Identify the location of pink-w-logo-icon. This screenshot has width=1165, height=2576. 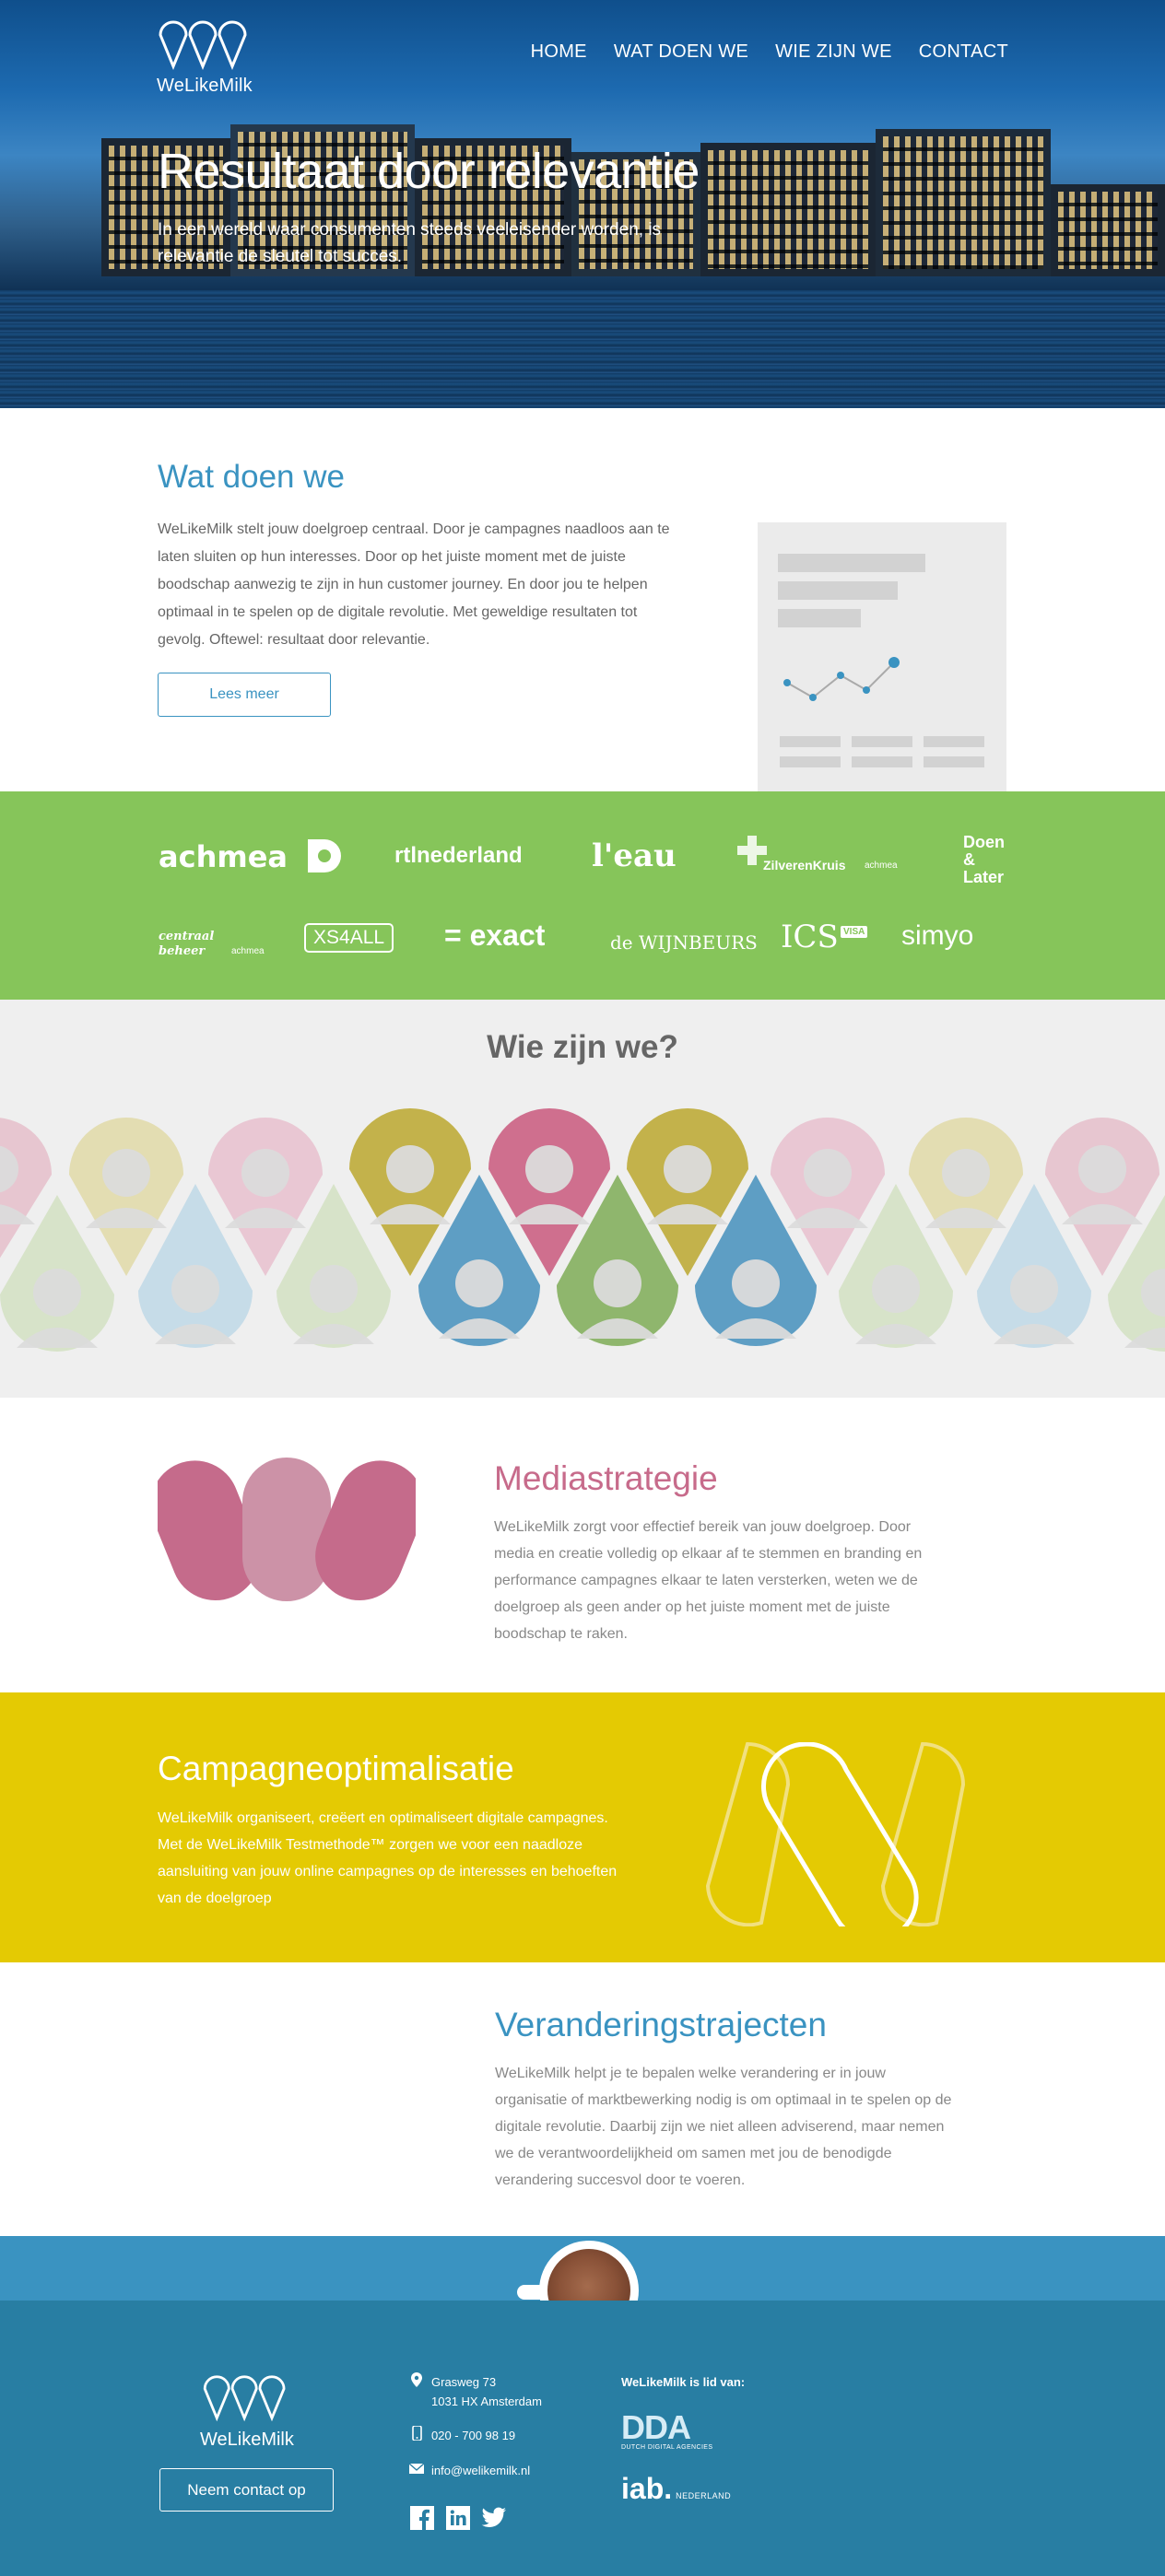
(287, 1529).